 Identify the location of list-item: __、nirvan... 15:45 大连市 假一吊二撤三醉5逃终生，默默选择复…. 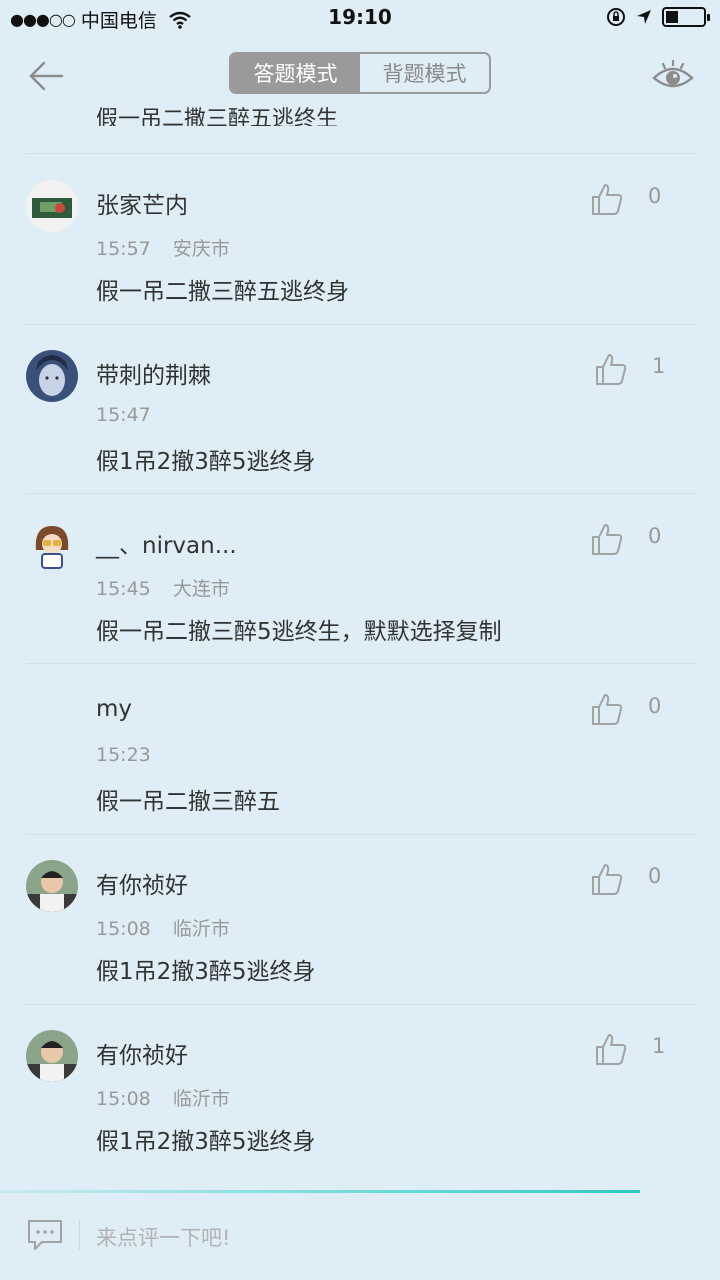
(360, 589).